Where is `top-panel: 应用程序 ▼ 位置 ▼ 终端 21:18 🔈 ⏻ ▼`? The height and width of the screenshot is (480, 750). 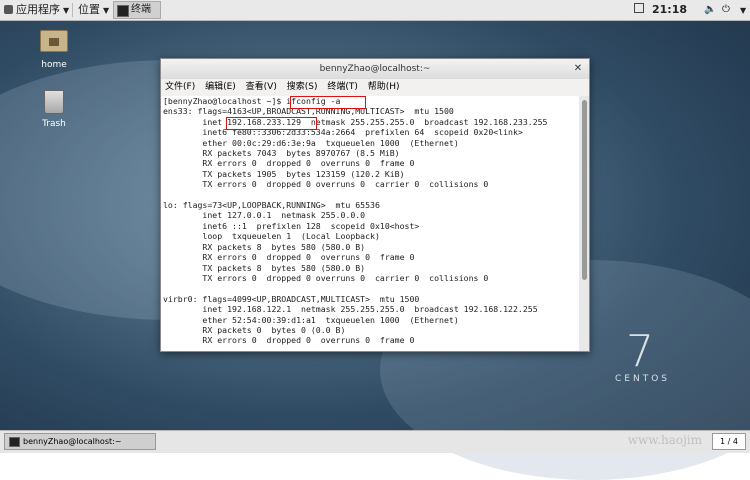 top-panel: 应用程序 ▼ 位置 ▼ 终端 21:18 🔈 ⏻ ▼ is located at coordinates (375, 10).